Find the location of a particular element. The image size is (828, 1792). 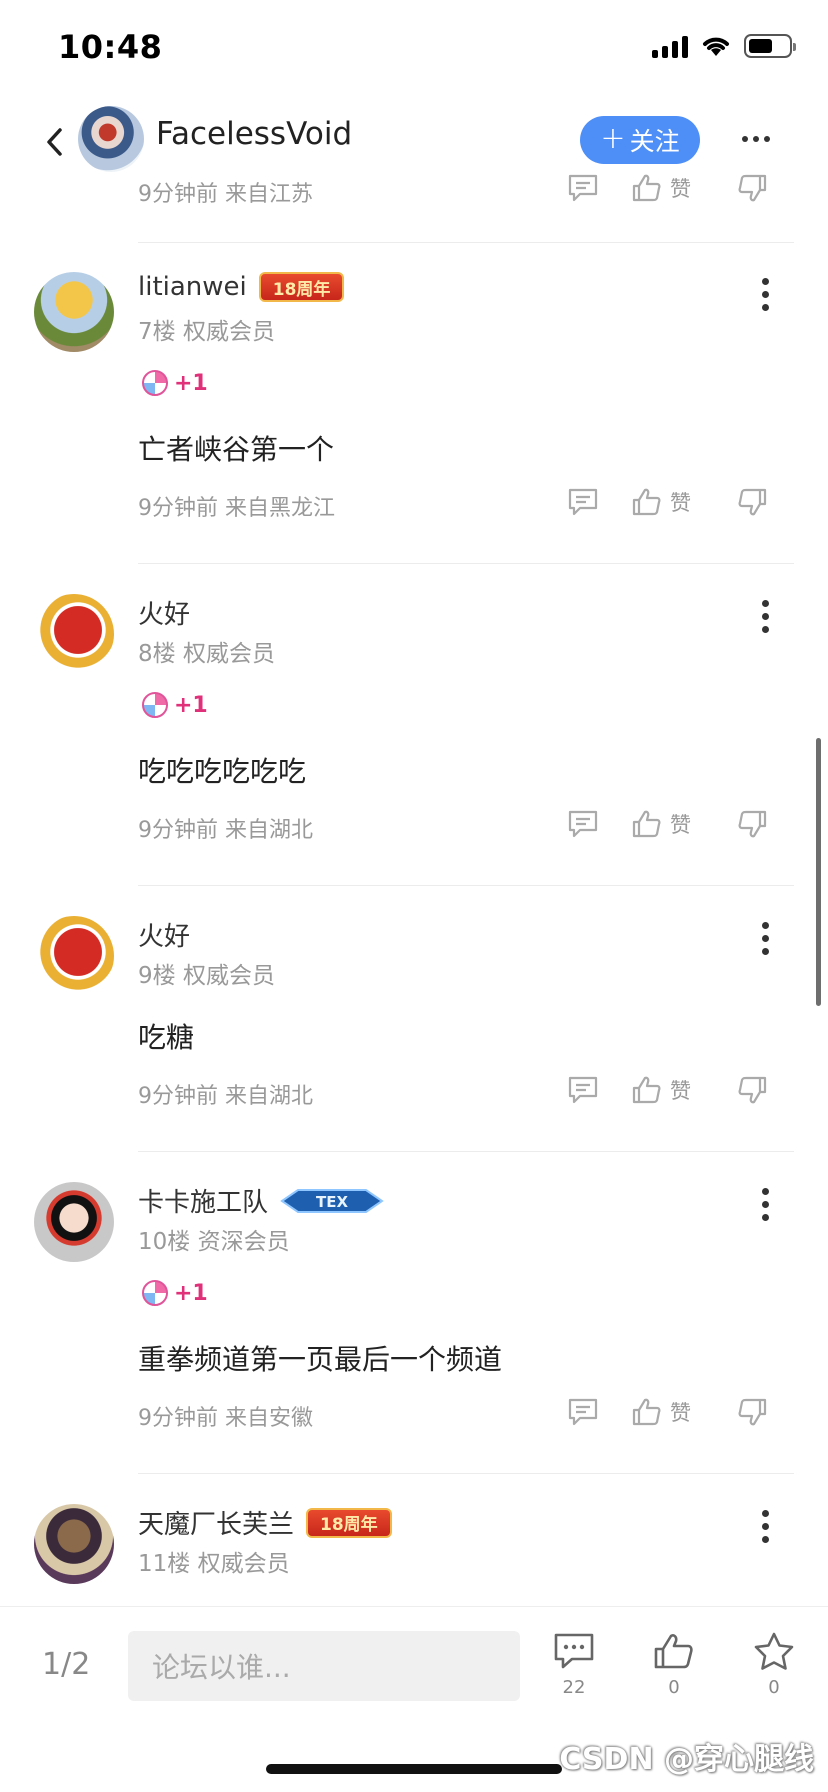

floor-label: 9楼 权威会员 is located at coordinates (206, 976).